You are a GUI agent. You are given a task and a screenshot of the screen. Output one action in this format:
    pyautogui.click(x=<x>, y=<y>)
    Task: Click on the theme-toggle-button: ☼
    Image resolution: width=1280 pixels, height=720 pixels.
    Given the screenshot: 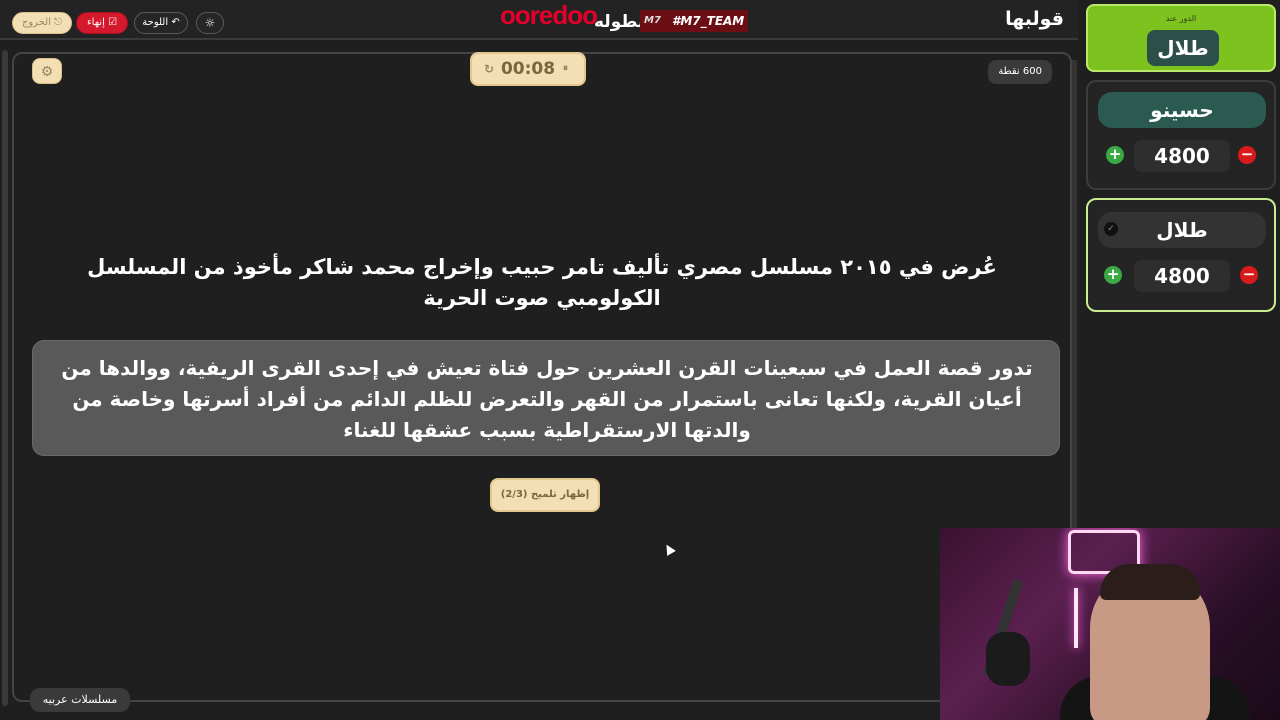 What is the action you would take?
    pyautogui.click(x=210, y=23)
    